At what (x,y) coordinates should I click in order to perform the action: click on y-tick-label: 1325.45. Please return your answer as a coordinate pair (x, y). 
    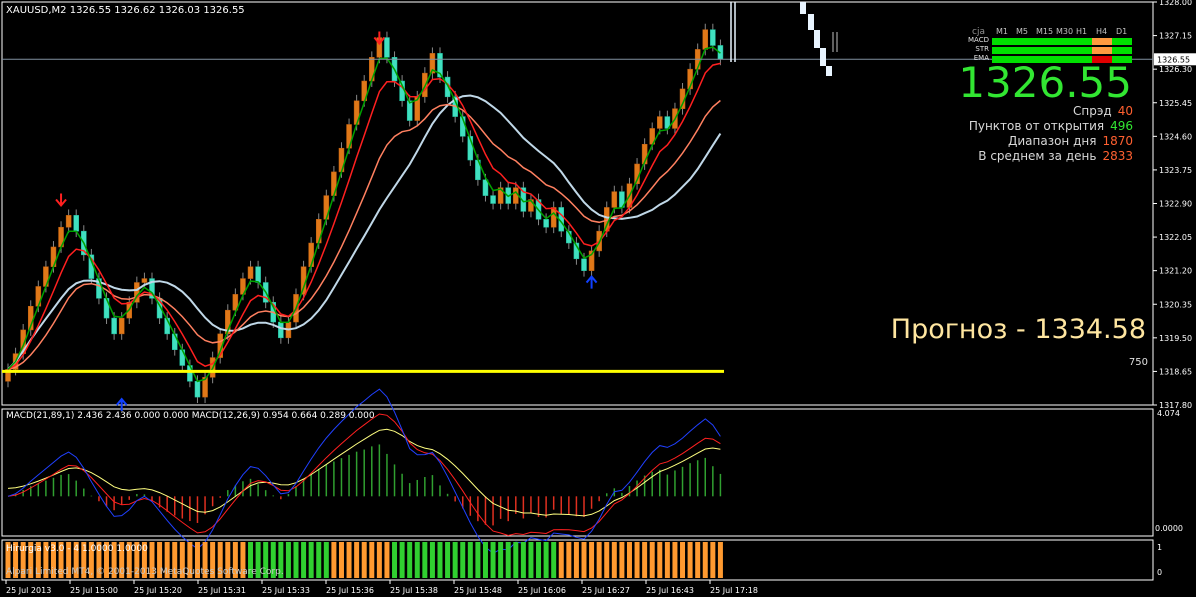
    Looking at the image, I should click on (1175, 103).